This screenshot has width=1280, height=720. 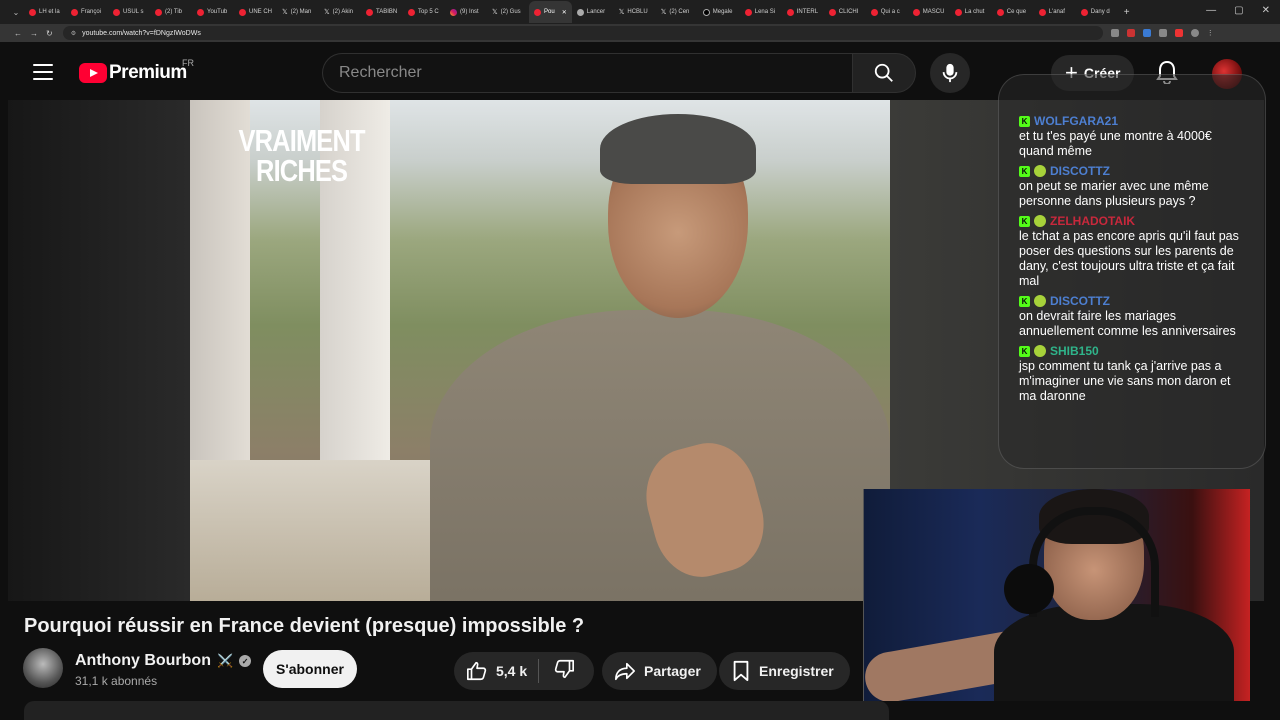 What do you see at coordinates (171, 12) in the screenshot?
I see `browser-tab: (2) Tib` at bounding box center [171, 12].